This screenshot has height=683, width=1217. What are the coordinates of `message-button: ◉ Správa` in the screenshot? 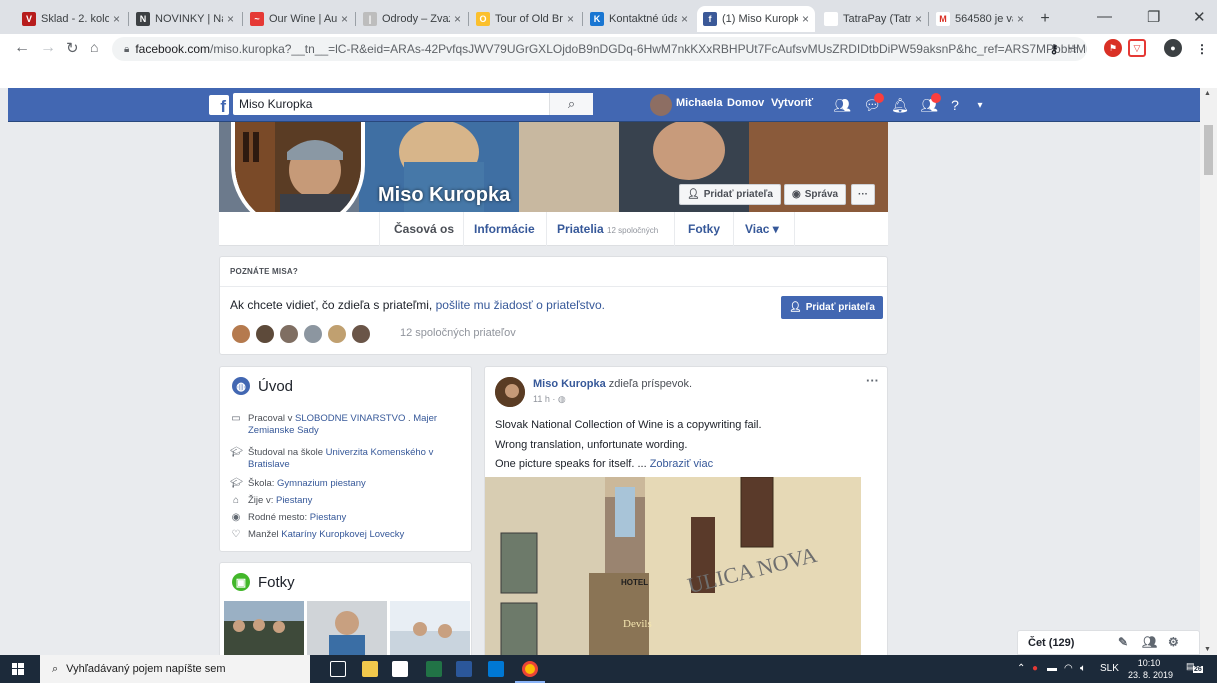 It's located at (815, 194).